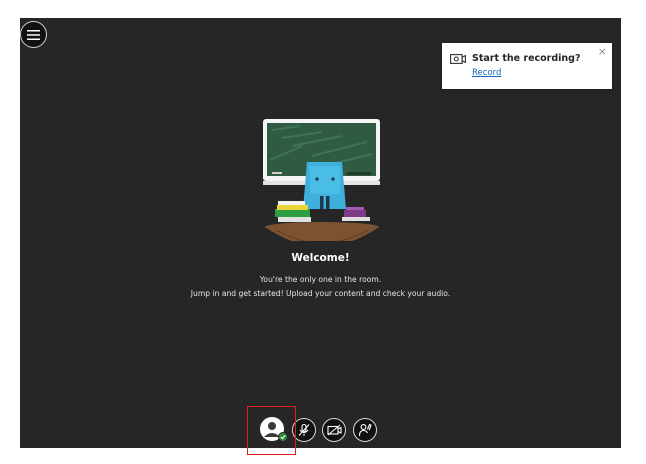  I want to click on camera-off-icon, so click(334, 430).